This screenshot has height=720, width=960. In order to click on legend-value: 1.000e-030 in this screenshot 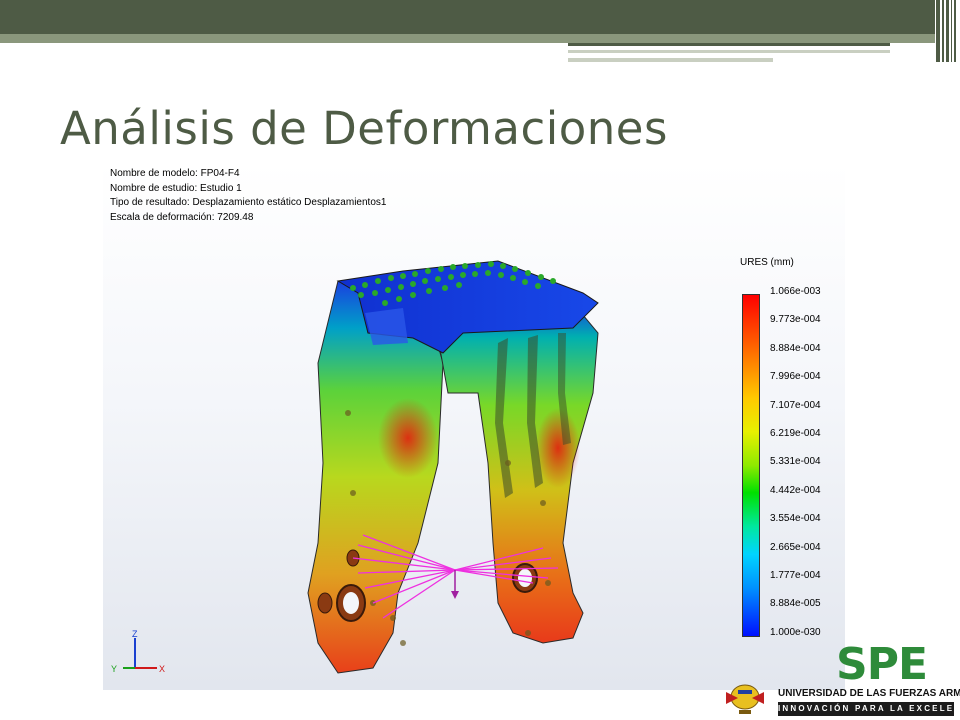, I will do `click(795, 632)`.